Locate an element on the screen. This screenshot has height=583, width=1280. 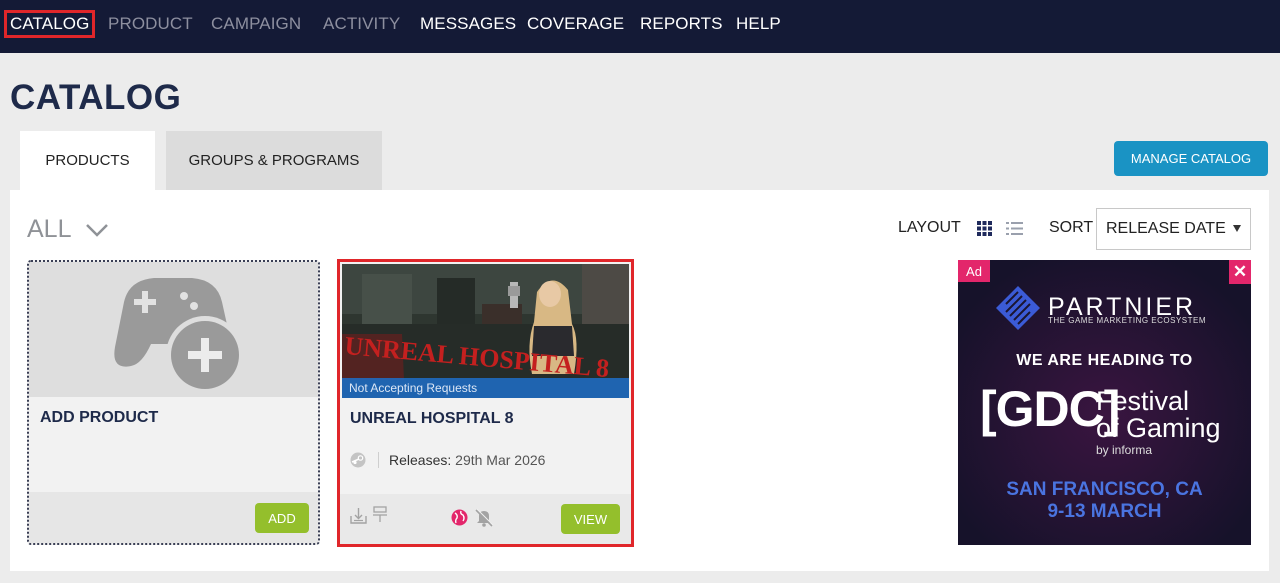
download-tray-icon is located at coordinates (358, 515).